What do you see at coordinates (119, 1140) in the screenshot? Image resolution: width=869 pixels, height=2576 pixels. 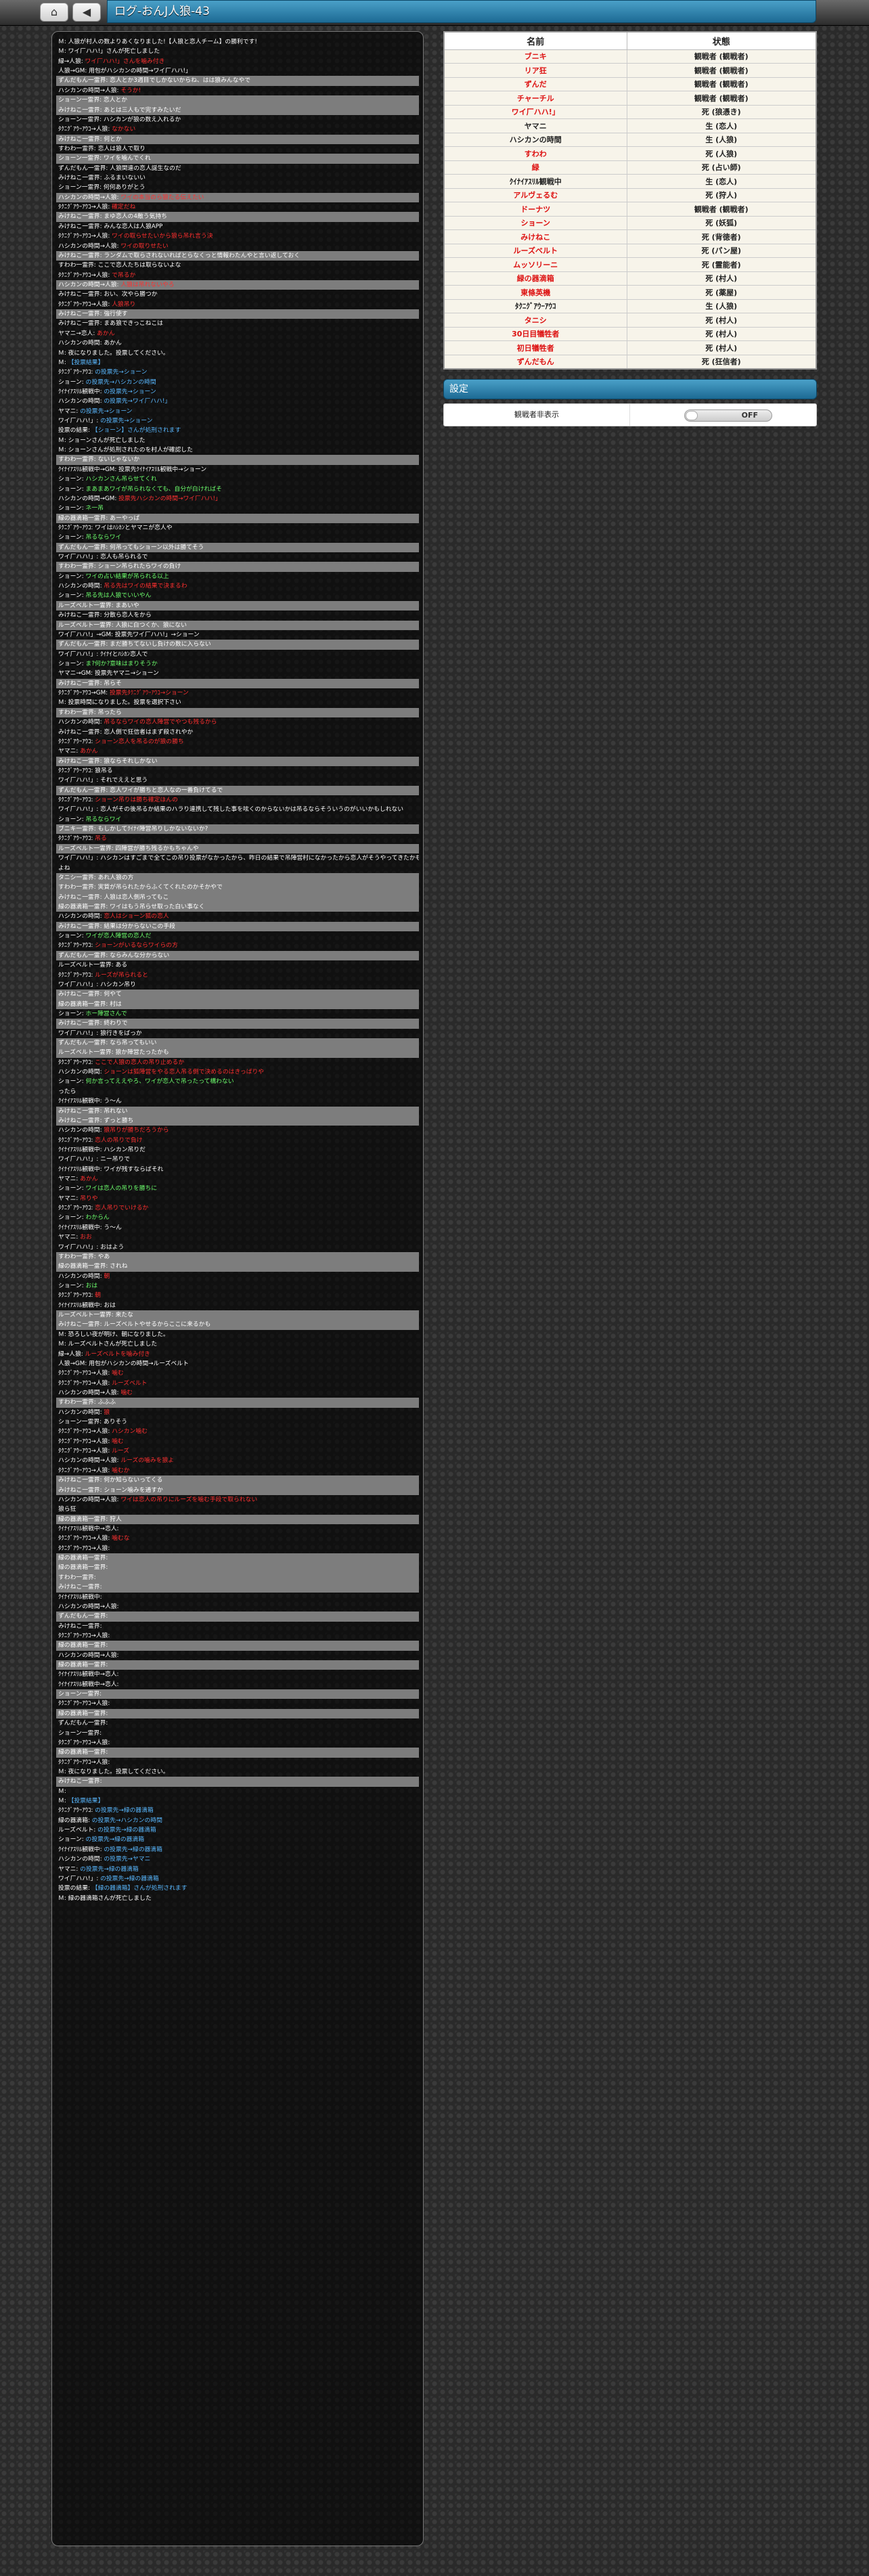 I see `log-message: 恋人の吊りで負け` at bounding box center [119, 1140].